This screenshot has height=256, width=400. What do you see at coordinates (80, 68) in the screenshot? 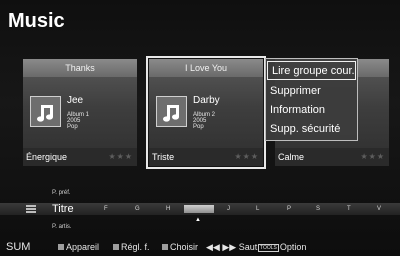
I see `card-title: Thanks` at bounding box center [80, 68].